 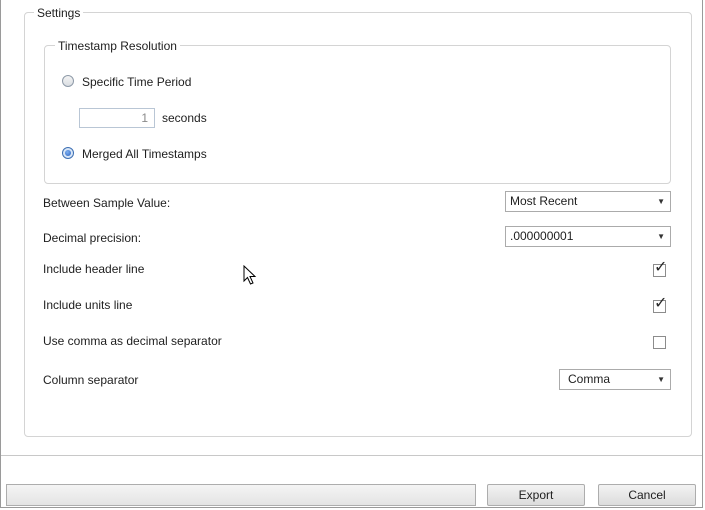 What do you see at coordinates (91, 380) in the screenshot?
I see `column-separator-label: Column separator` at bounding box center [91, 380].